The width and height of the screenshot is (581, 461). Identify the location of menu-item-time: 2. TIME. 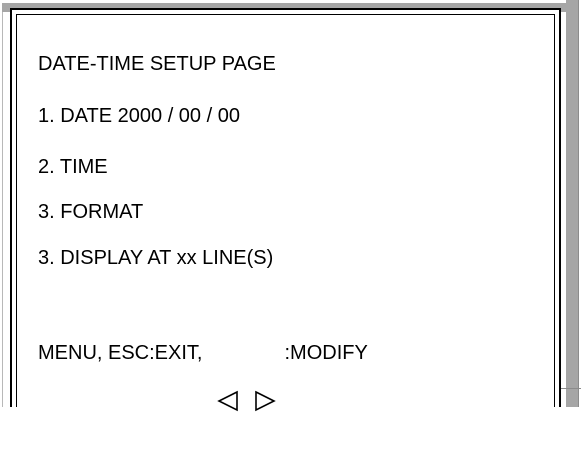
(73, 167).